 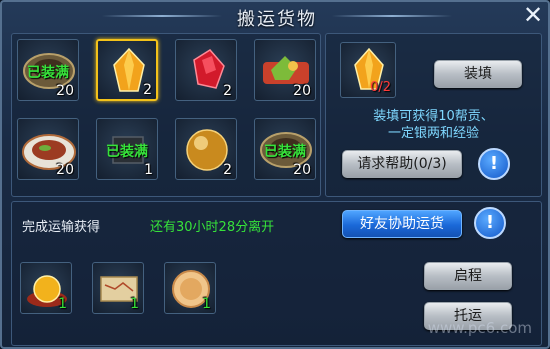 What do you see at coordinates (277, 19) in the screenshot?
I see `dialog-title: 搬运货物` at bounding box center [277, 19].